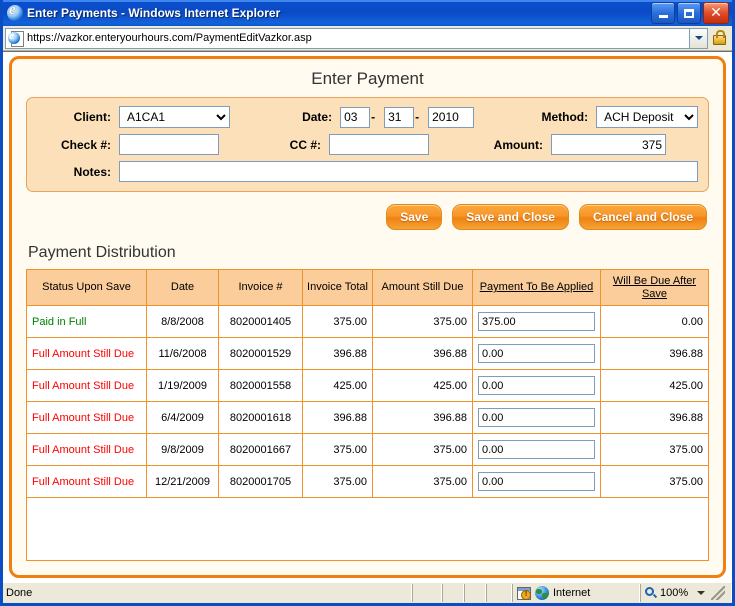 The image size is (735, 606). What do you see at coordinates (260, 450) in the screenshot?
I see `cell-invoice-number: 8020001667` at bounding box center [260, 450].